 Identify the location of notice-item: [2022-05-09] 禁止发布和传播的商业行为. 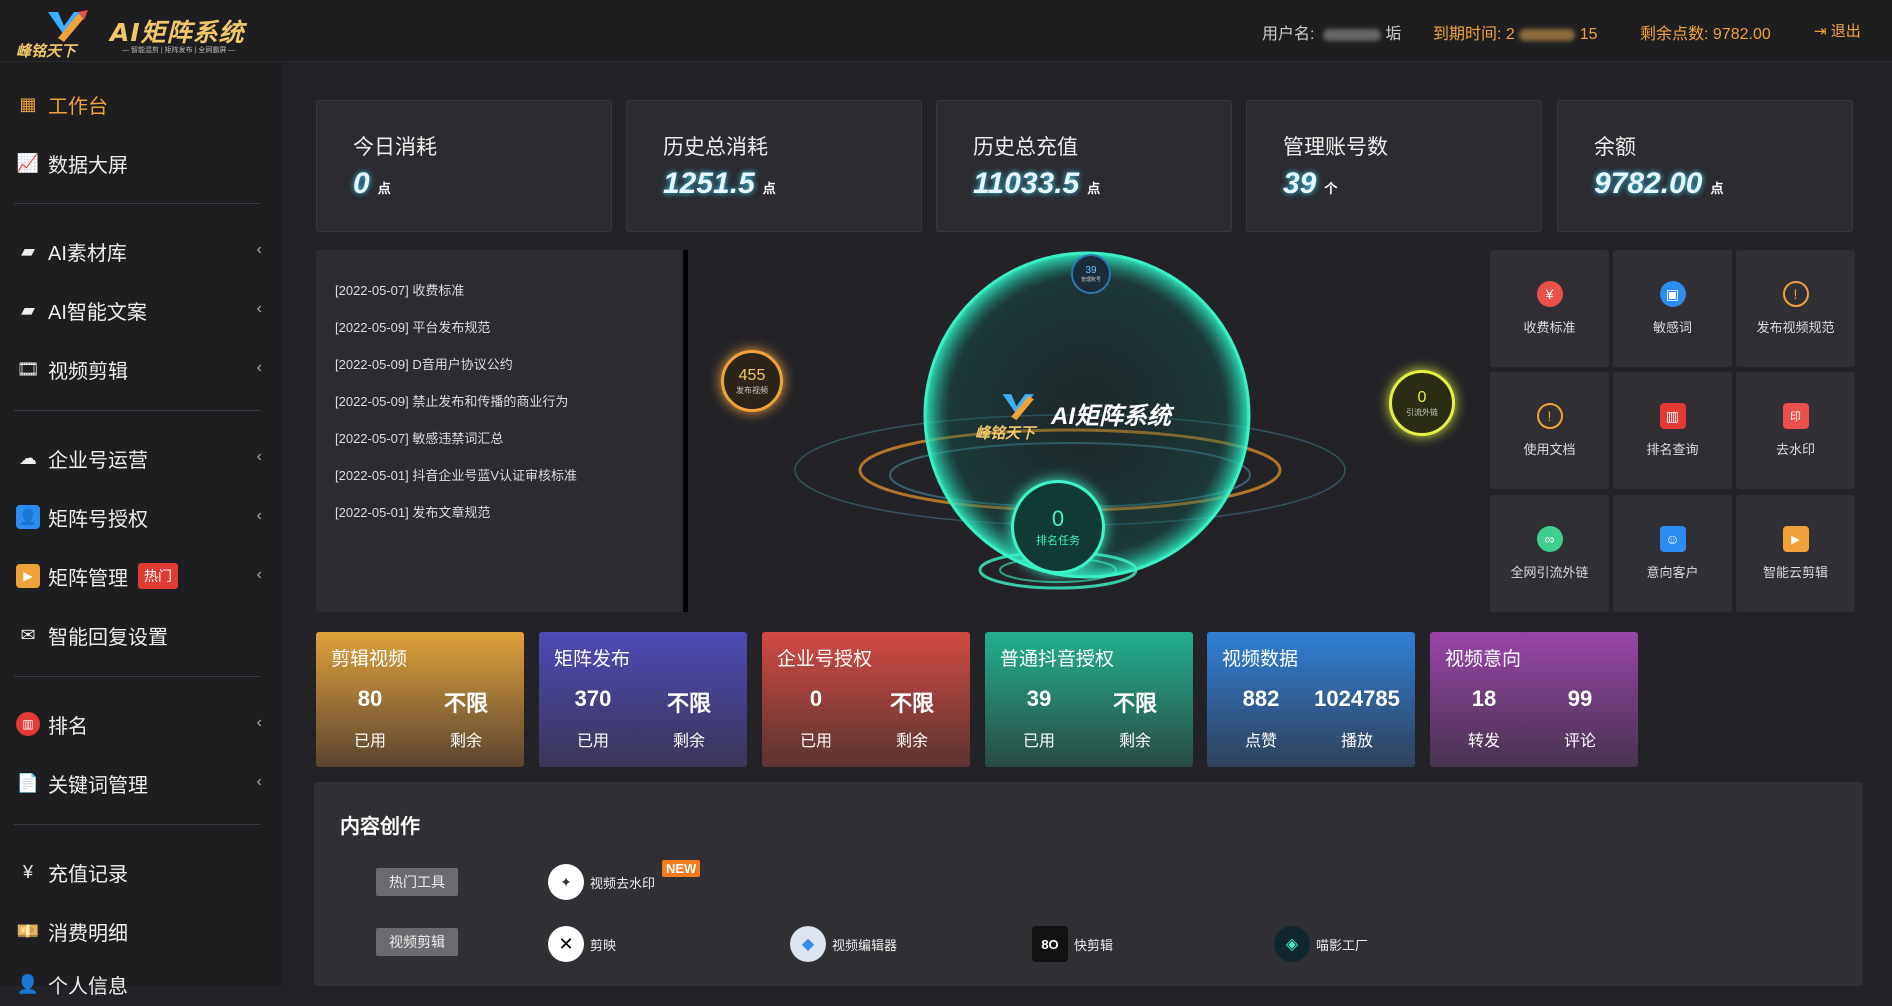
(451, 400).